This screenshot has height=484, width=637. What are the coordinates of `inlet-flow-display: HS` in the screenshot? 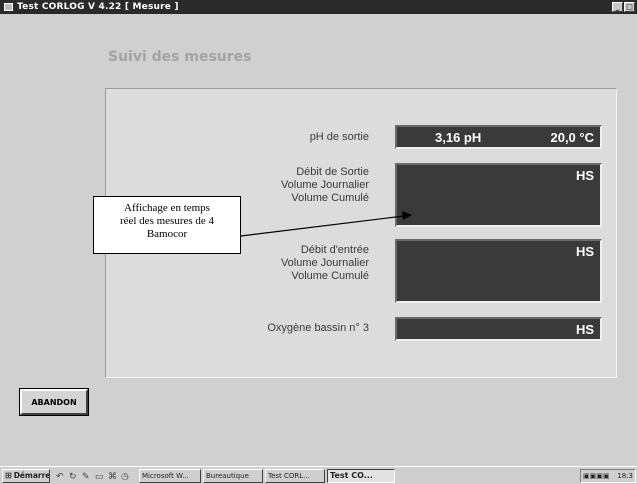 It's located at (498, 271).